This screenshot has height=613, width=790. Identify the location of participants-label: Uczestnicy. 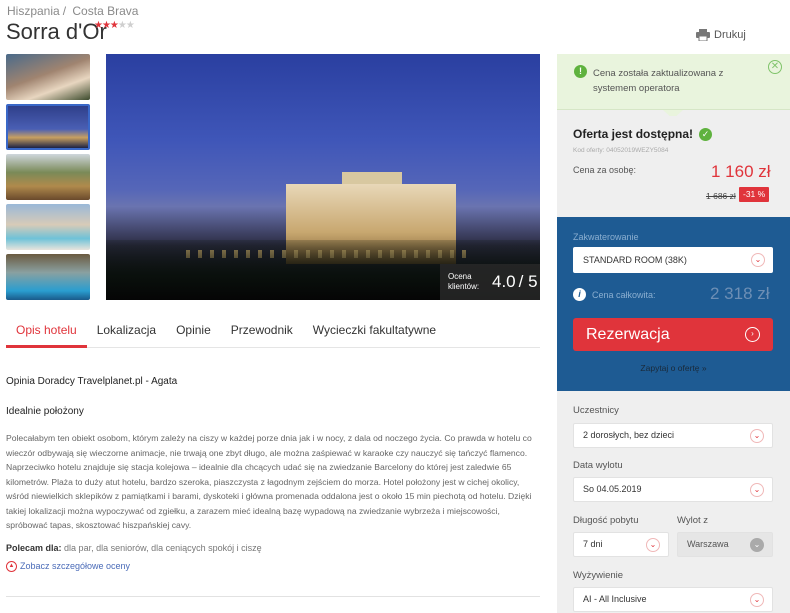
(596, 410).